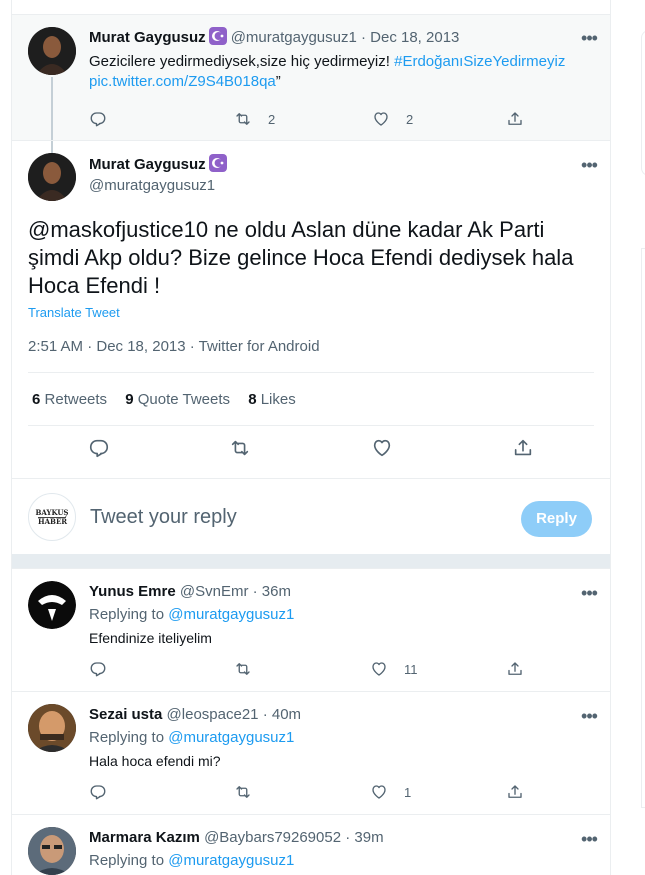 The height and width of the screenshot is (875, 645). I want to click on crescent-star-badge-icon, so click(217, 36).